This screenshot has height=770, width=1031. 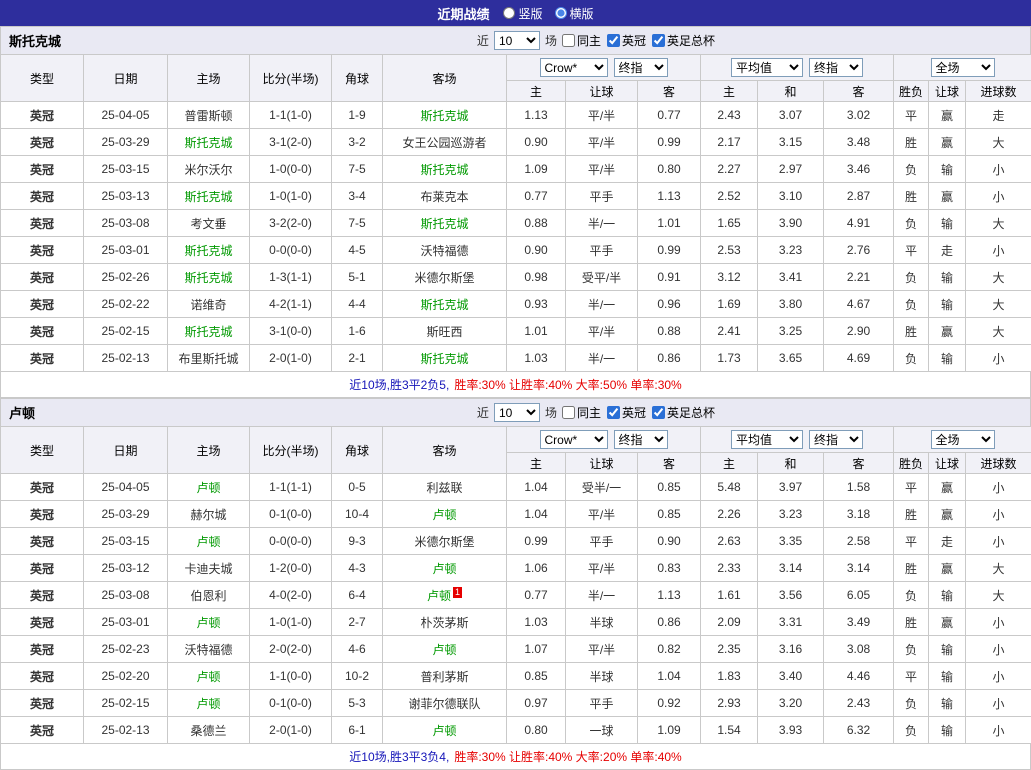 I want to click on section-header: 卢顿 近 10 场 同主英冠英足总杯, so click(x=515, y=412).